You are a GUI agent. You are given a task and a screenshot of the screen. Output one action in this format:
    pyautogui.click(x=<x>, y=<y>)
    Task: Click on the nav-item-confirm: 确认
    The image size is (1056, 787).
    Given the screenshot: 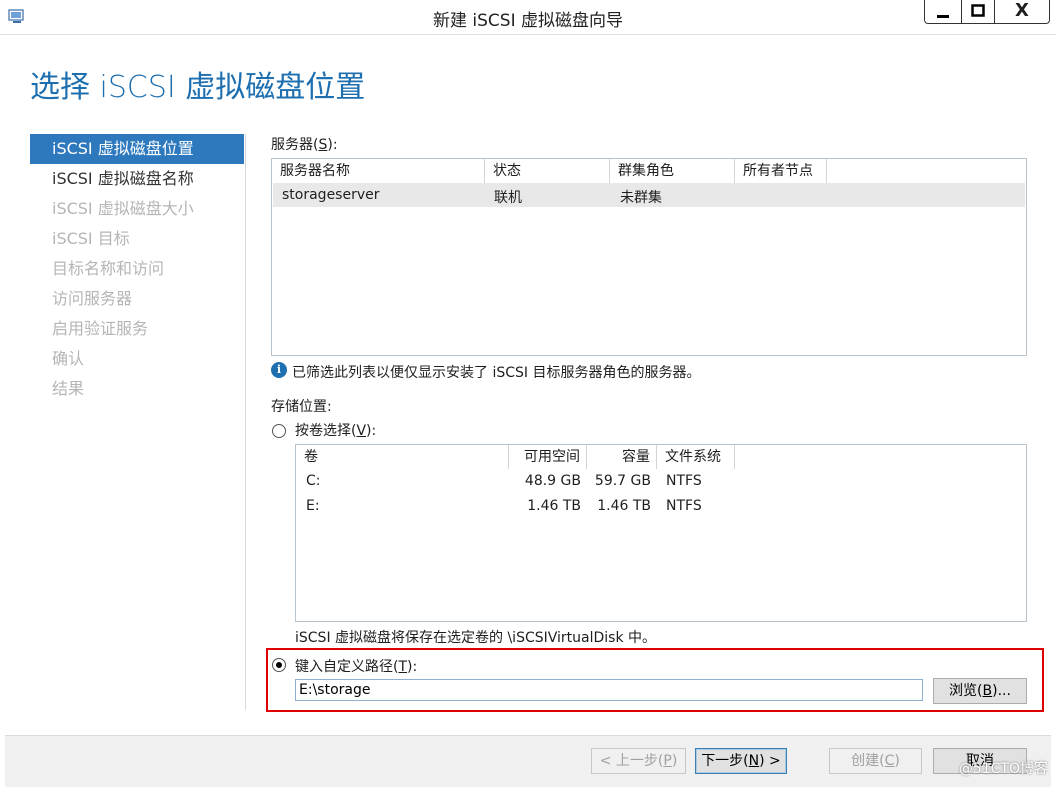 What is the action you would take?
    pyautogui.click(x=68, y=358)
    